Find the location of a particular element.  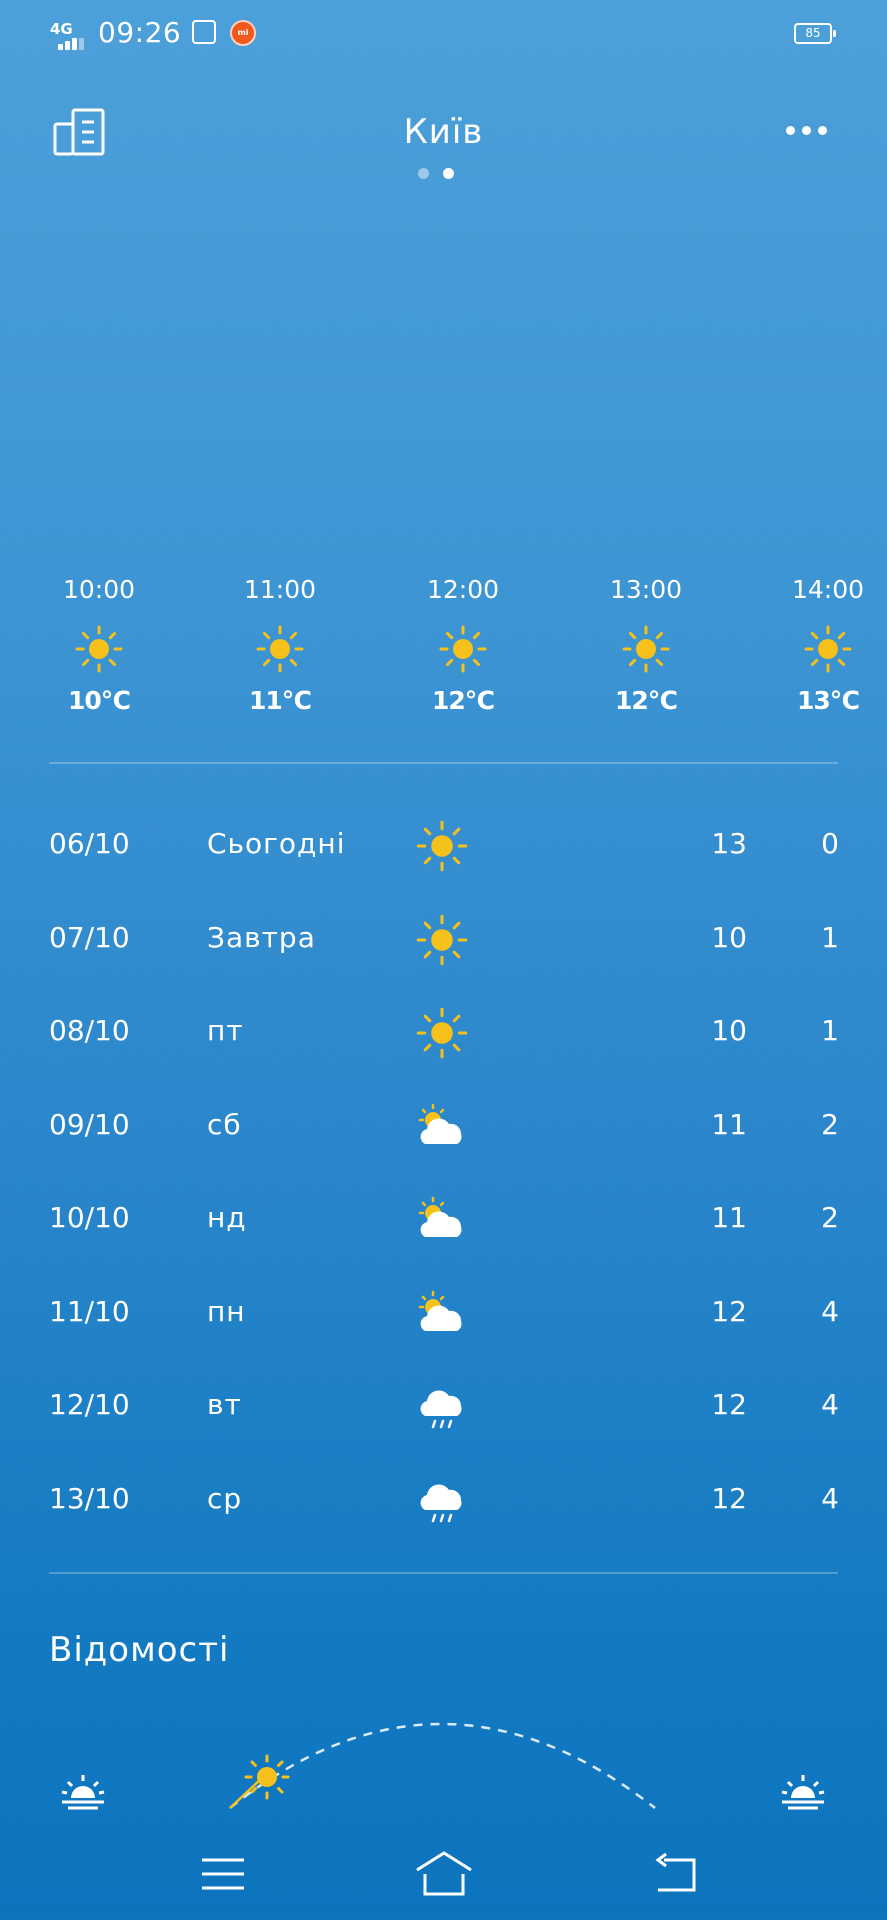

battery-icon: 85 is located at coordinates (815, 33).